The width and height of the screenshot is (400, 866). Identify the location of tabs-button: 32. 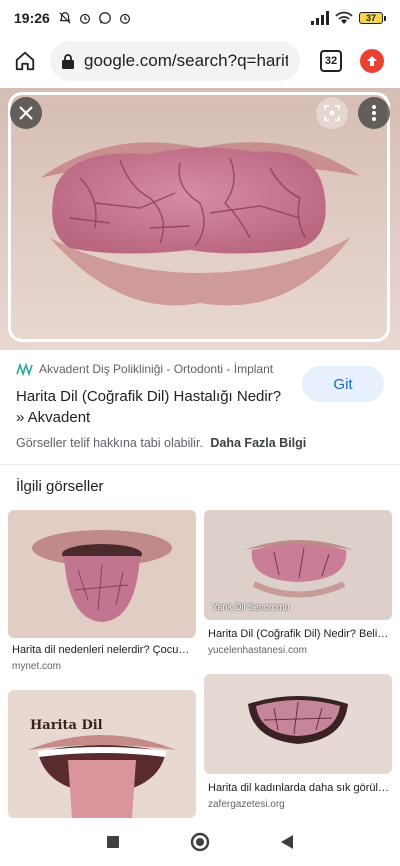
(331, 61).